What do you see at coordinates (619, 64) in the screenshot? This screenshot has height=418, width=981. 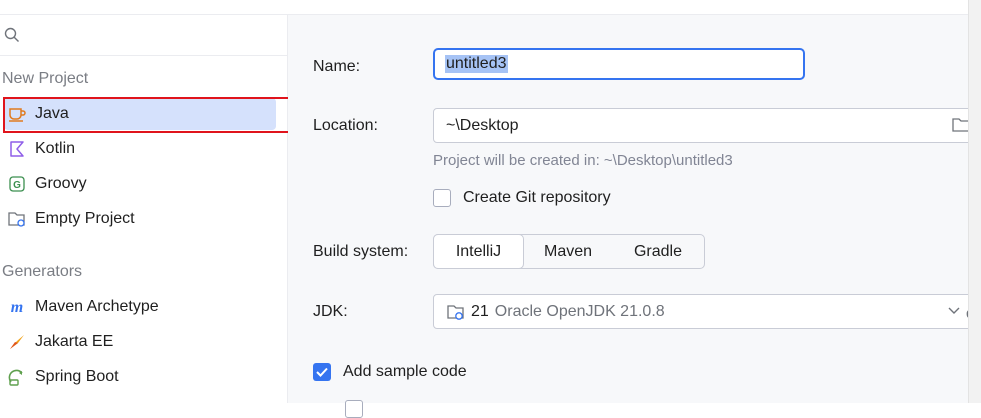 I see `name-input: untitled3` at bounding box center [619, 64].